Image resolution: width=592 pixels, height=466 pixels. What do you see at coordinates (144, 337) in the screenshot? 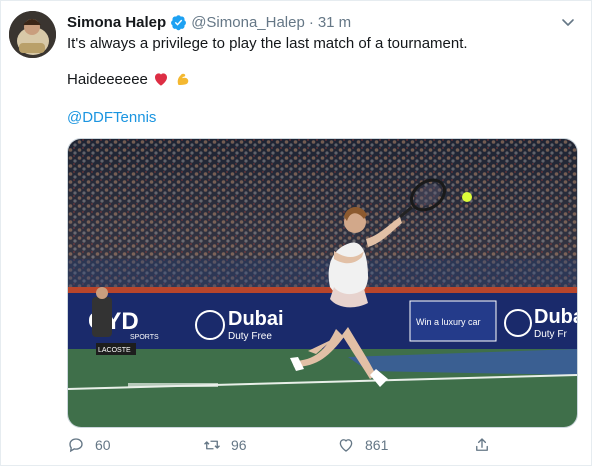
I see `banner-sponsor-text: SPORTS` at bounding box center [144, 337].